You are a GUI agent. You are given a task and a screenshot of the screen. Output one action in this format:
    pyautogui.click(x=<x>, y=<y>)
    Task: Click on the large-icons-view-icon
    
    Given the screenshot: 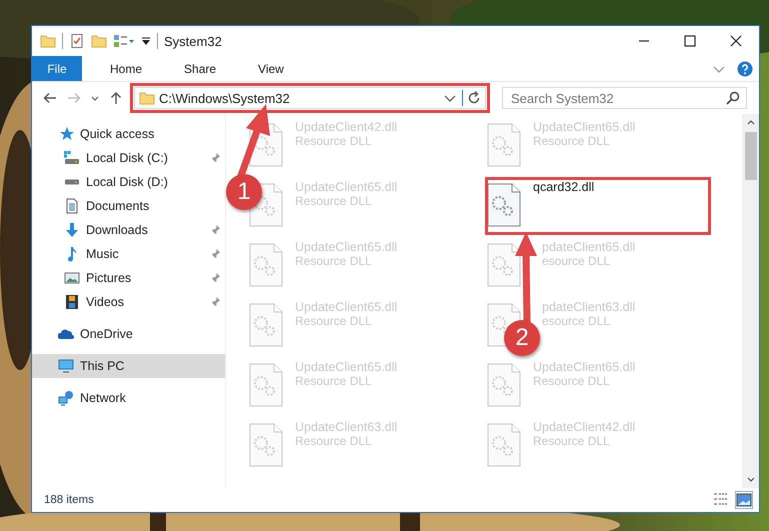 What is the action you would take?
    pyautogui.click(x=744, y=500)
    